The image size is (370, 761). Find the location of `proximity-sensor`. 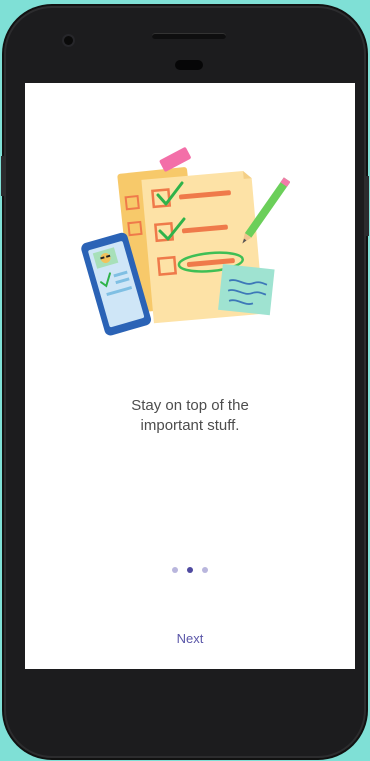

proximity-sensor is located at coordinates (189, 65).